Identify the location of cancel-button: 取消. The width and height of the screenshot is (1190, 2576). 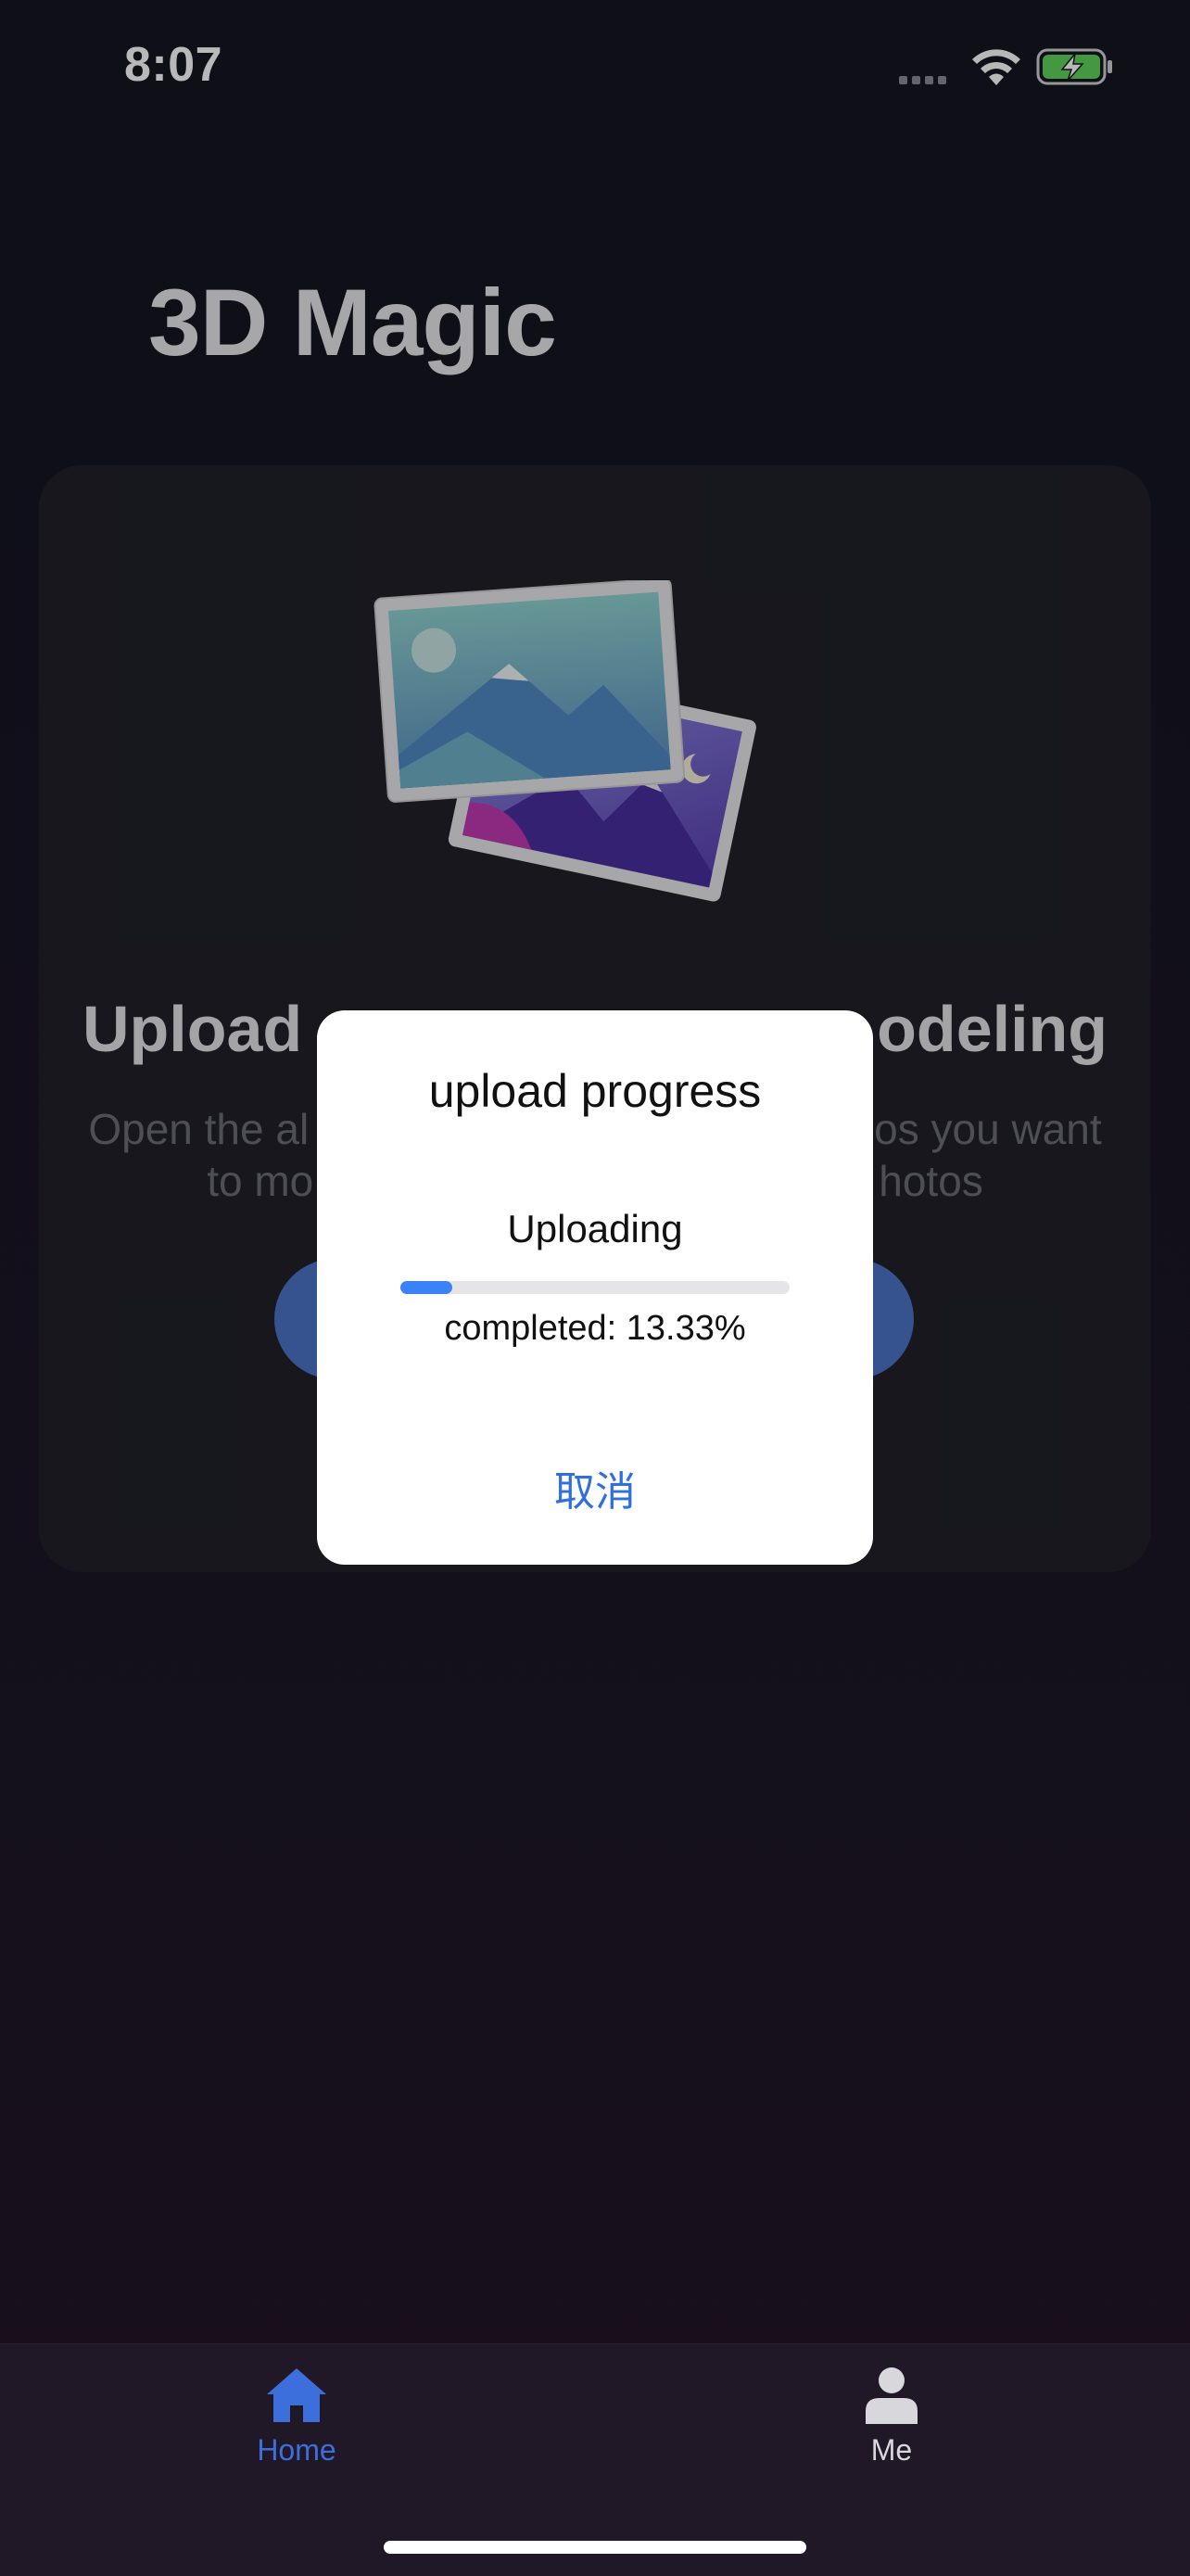
(595, 1492).